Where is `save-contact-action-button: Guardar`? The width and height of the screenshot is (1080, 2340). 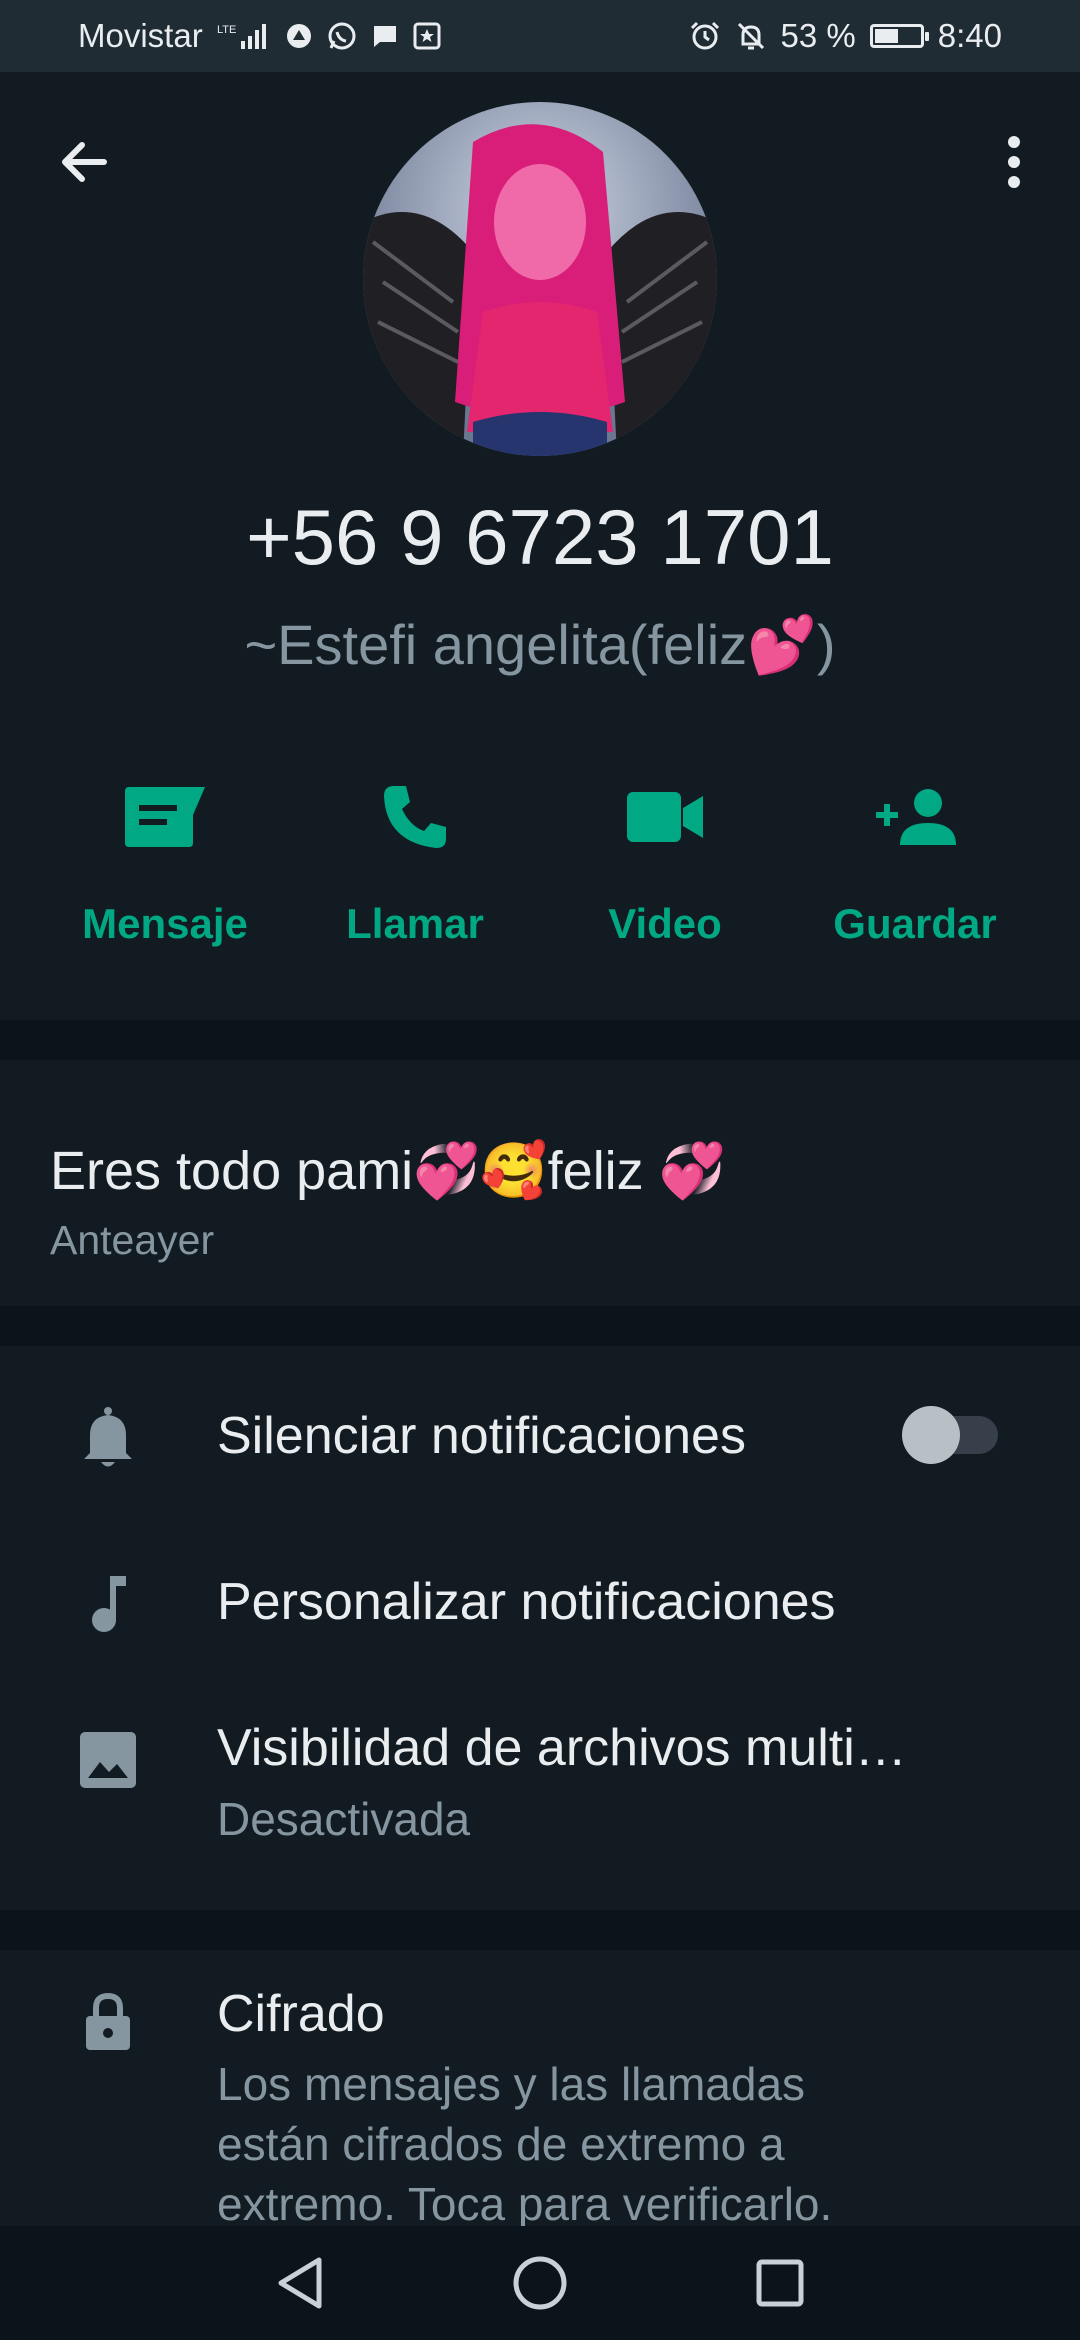
save-contact-action-button: Guardar is located at coordinates (915, 855).